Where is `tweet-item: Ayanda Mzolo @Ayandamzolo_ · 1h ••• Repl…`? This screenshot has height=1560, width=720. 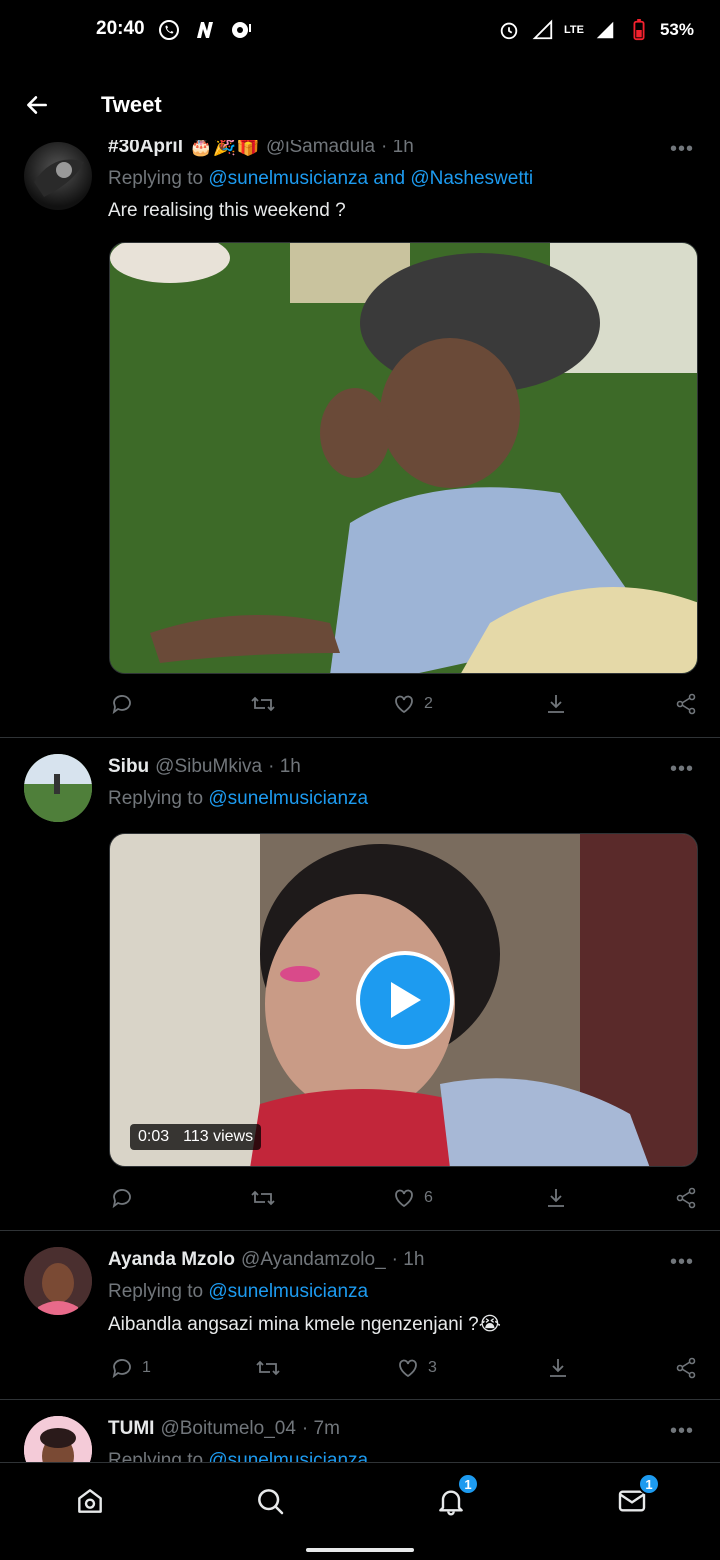
tweet-item: Ayanda Mzolo @Ayandamzolo_ · 1h ••• Repl… is located at coordinates (360, 1315).